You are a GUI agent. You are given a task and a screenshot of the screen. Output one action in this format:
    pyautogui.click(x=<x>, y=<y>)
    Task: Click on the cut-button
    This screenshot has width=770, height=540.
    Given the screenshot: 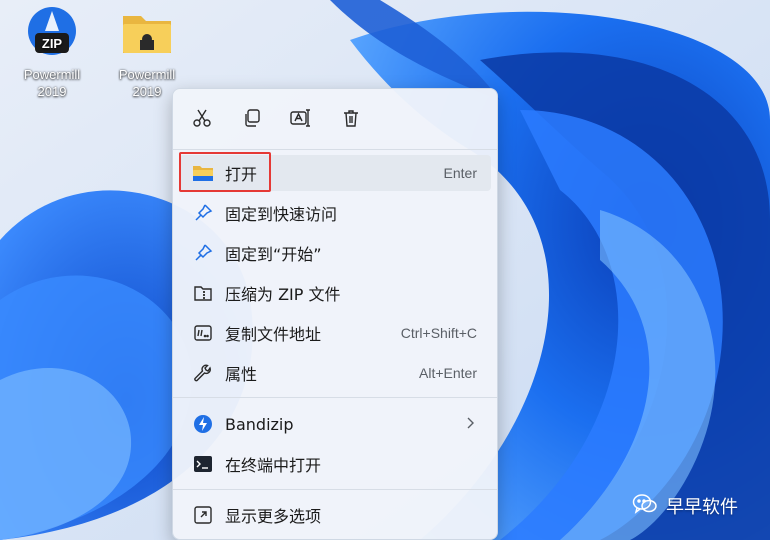 What is the action you would take?
    pyautogui.click(x=202, y=120)
    